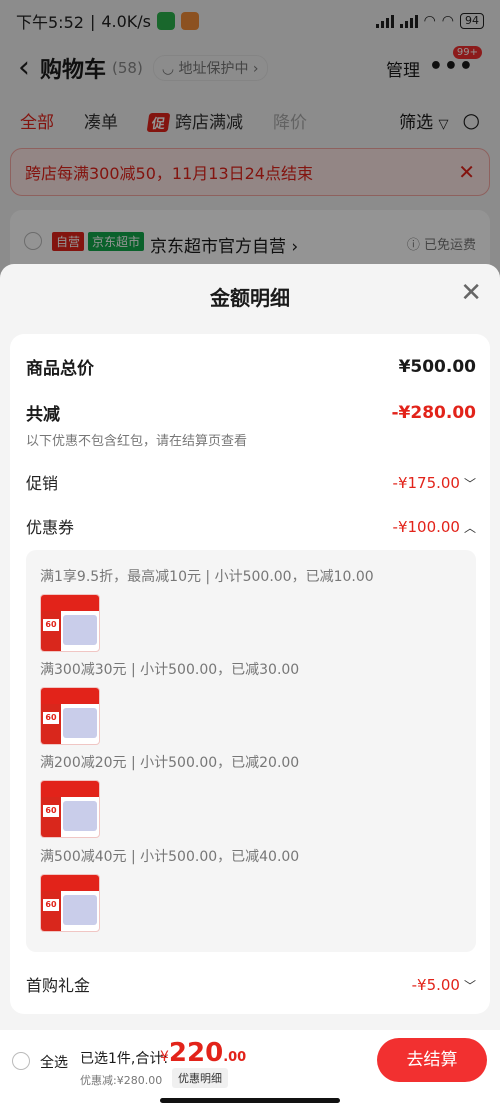 The image size is (500, 1111). Describe the element at coordinates (200, 1078) in the screenshot. I see `discount-detail-button: 优惠明细` at that location.